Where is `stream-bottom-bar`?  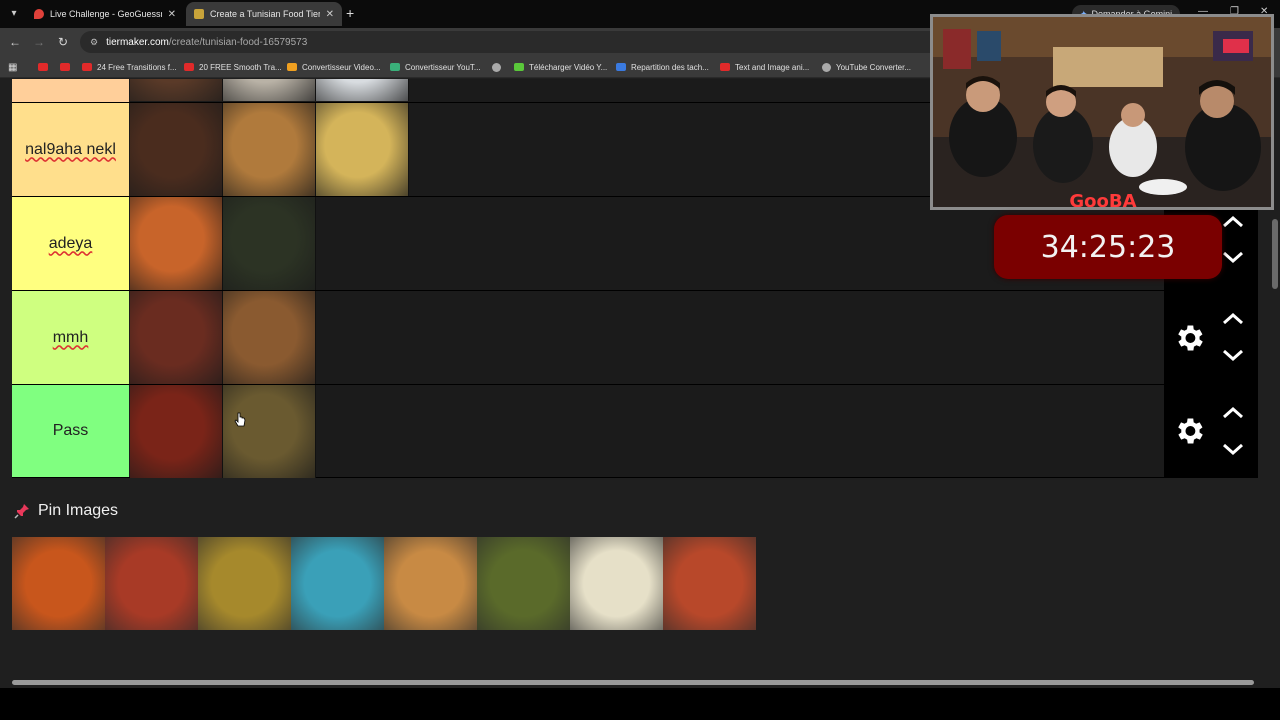 stream-bottom-bar is located at coordinates (640, 704).